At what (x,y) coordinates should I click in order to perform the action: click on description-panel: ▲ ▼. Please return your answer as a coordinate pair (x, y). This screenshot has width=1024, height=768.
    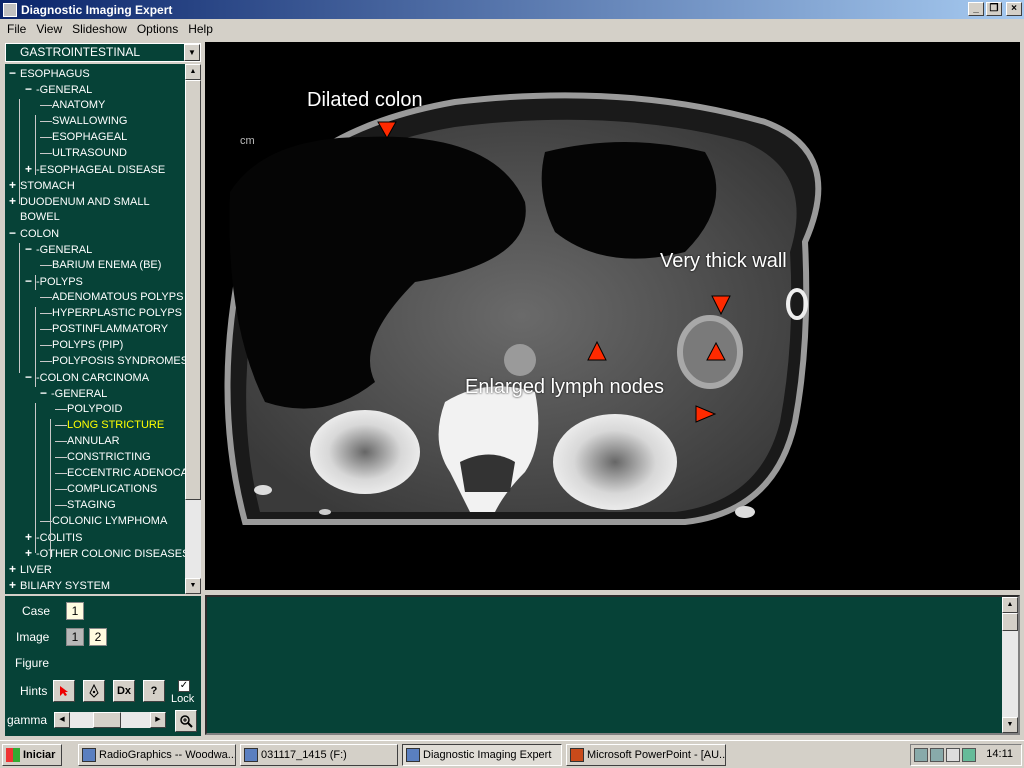
    Looking at the image, I should click on (612, 665).